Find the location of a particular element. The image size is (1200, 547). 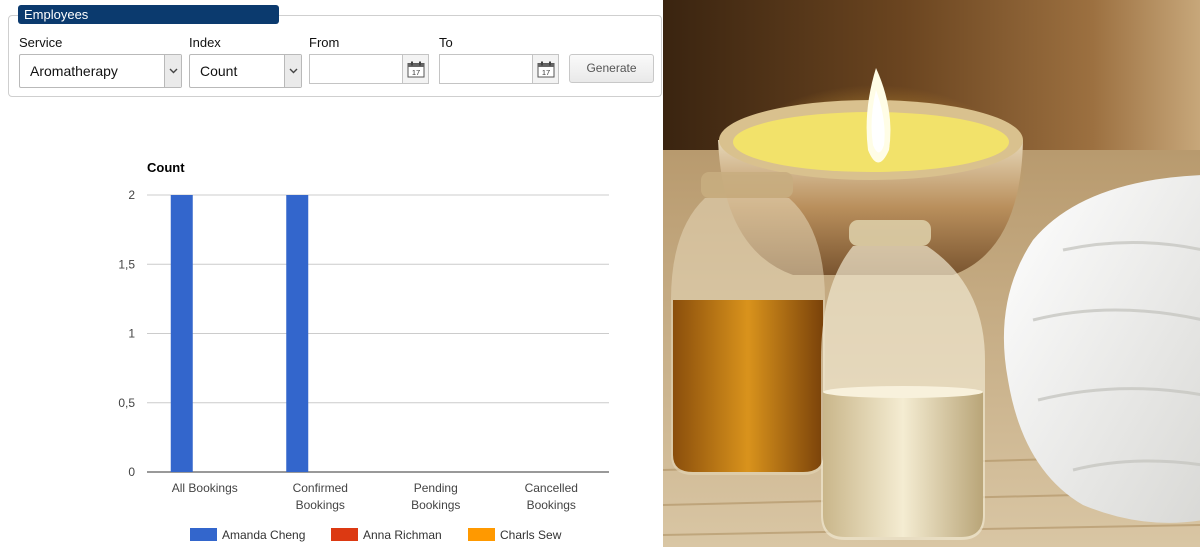

legend-label: Charls Sew is located at coordinates (531, 535).